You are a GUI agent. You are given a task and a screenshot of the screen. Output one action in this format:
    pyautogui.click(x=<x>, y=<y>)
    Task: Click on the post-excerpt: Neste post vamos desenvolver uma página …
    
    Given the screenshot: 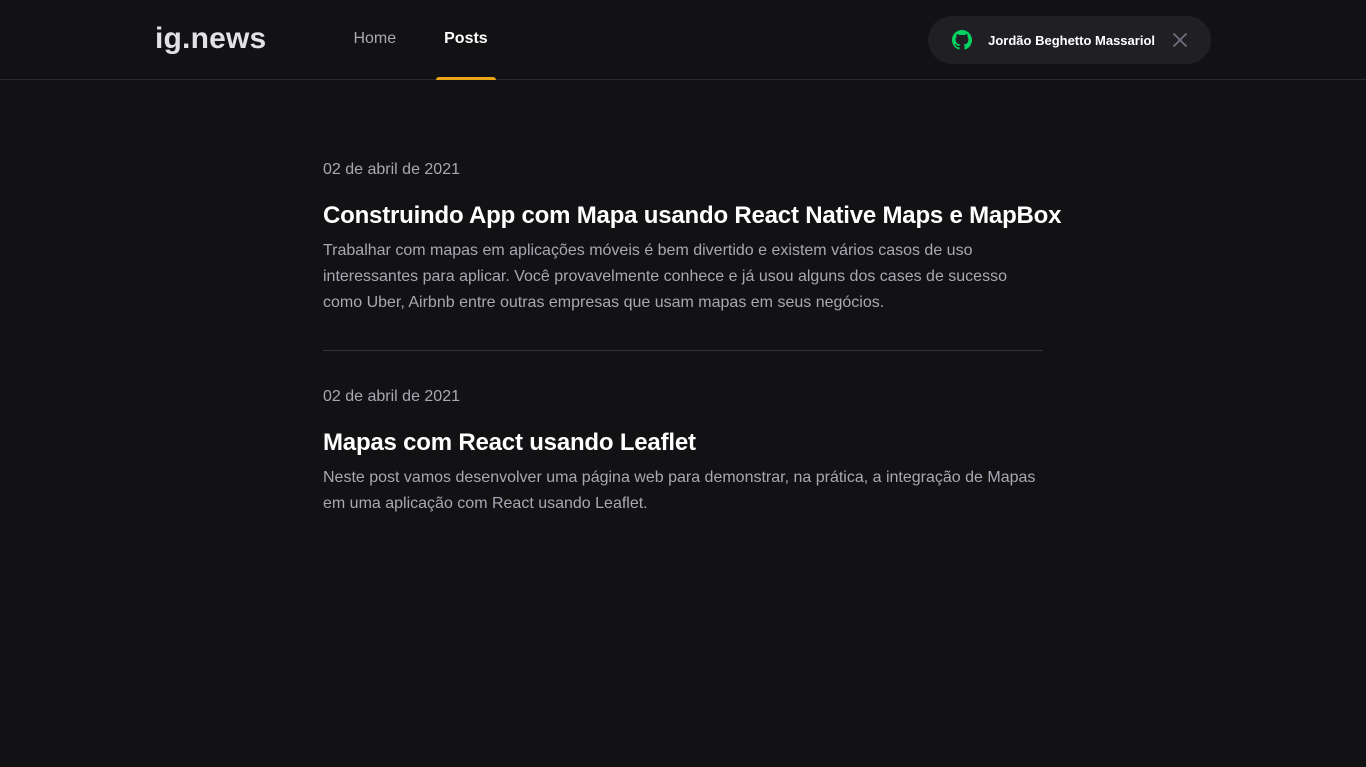 What is the action you would take?
    pyautogui.click(x=679, y=490)
    